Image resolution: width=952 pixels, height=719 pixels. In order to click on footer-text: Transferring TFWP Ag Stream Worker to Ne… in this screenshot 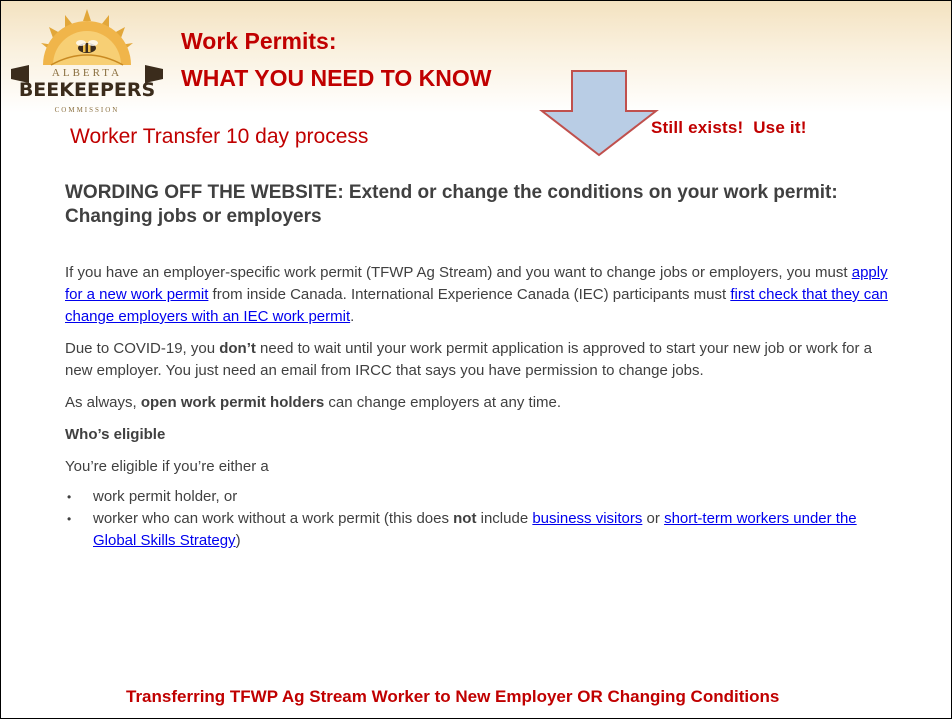, I will do `click(453, 696)`.